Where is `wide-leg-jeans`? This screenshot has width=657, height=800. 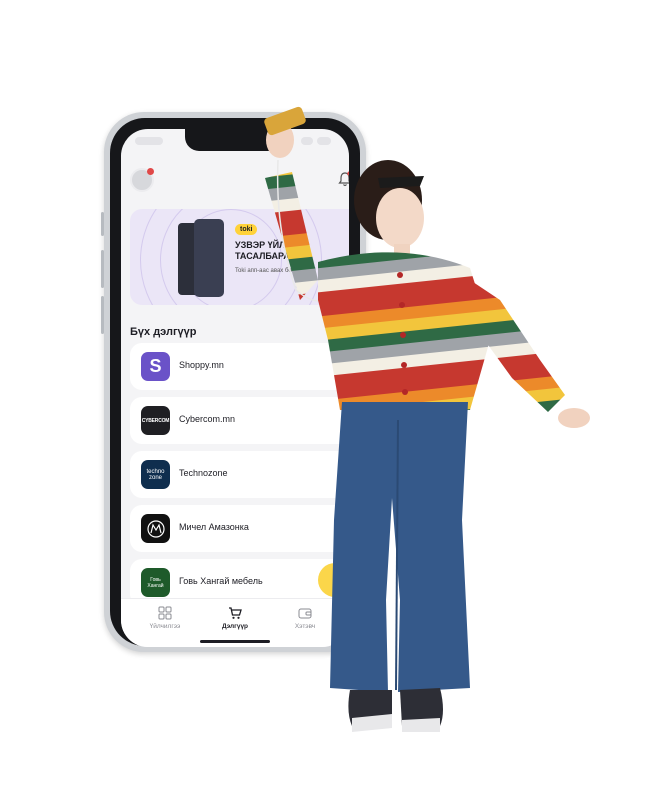 wide-leg-jeans is located at coordinates (400, 547).